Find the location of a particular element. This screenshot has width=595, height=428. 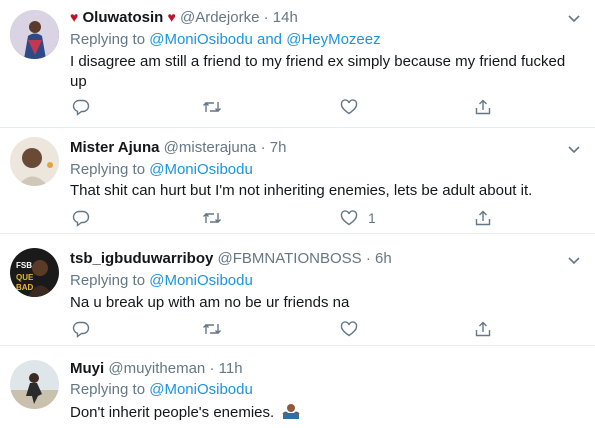

svg-text: BAD is located at coordinates (25, 287).